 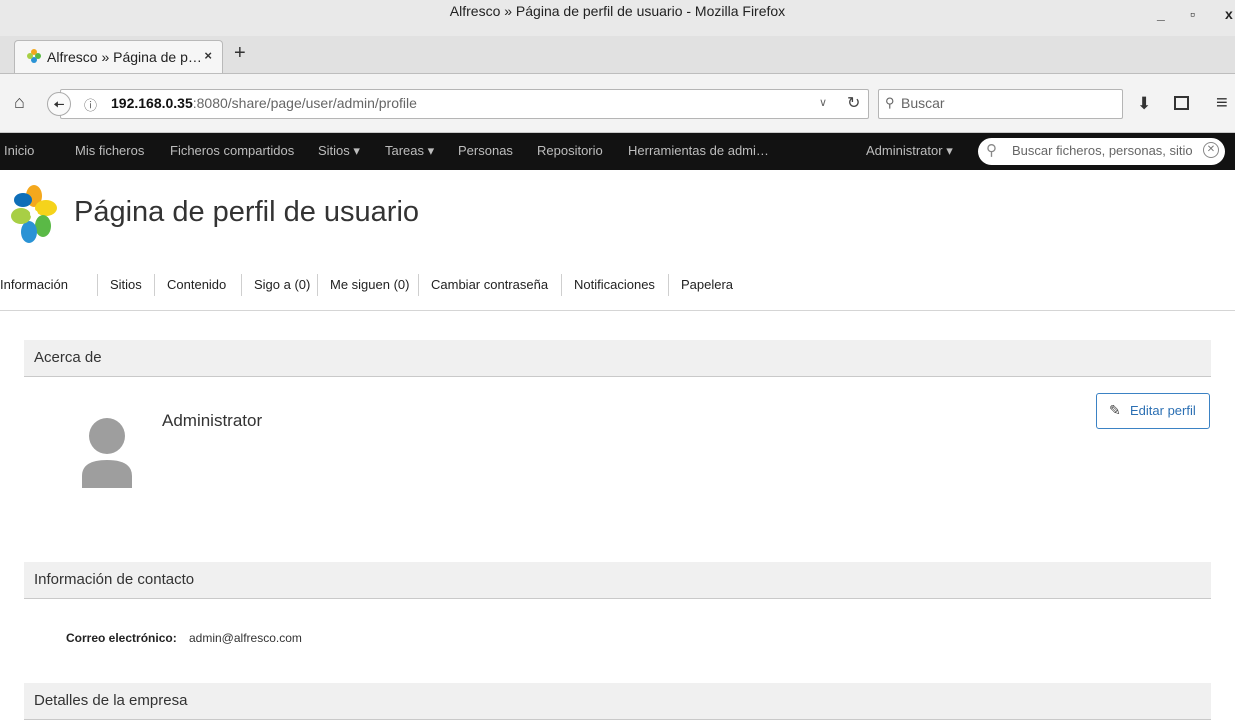 I want to click on edit-profile-button: ✎ Editar perfil, so click(x=1153, y=411).